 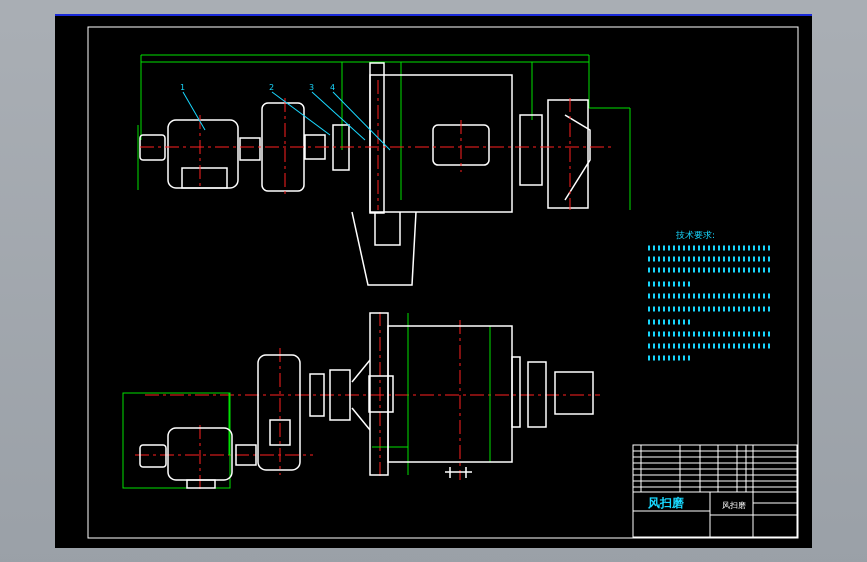 What do you see at coordinates (696, 236) in the screenshot?
I see `notes-heading: 技术要求:` at bounding box center [696, 236].